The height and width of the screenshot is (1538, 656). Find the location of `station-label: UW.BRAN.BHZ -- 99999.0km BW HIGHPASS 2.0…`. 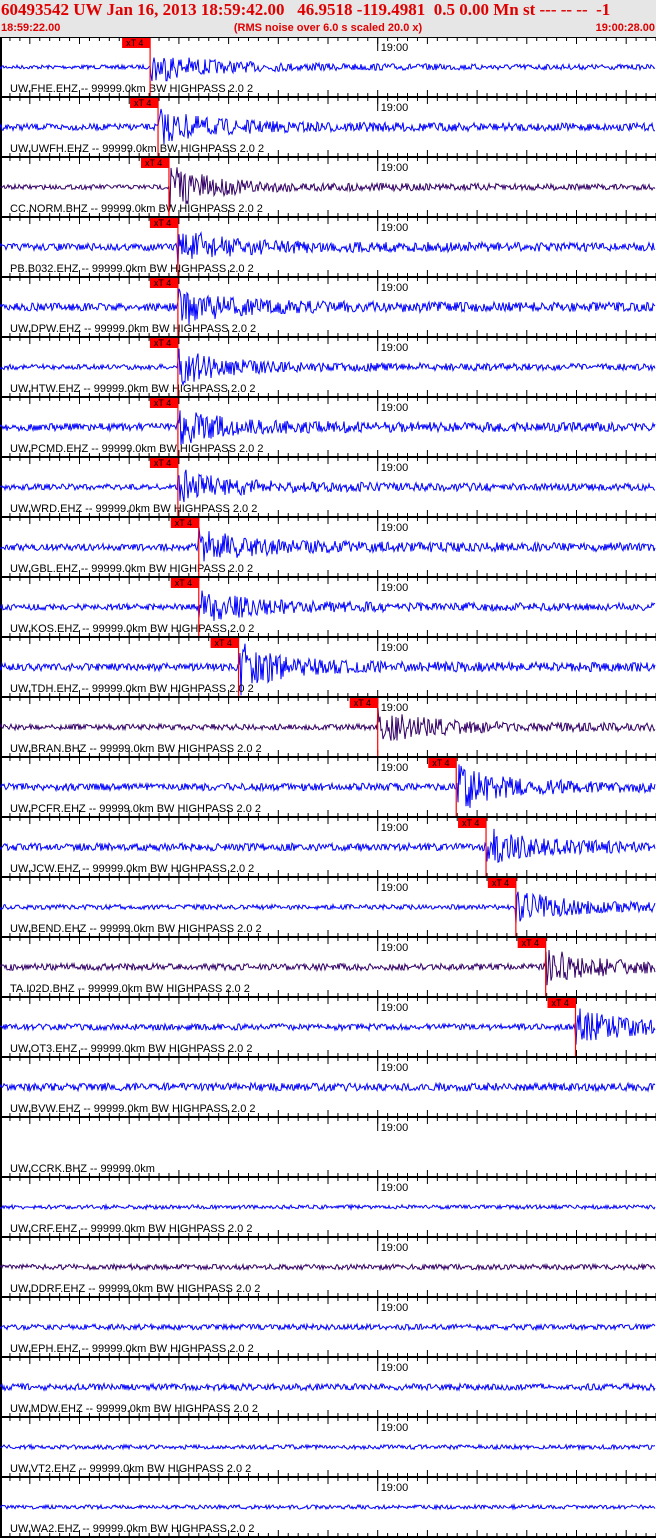

station-label: UW.BRAN.BHZ -- 99999.0km BW HIGHPASS 2.0… is located at coordinates (136, 749).